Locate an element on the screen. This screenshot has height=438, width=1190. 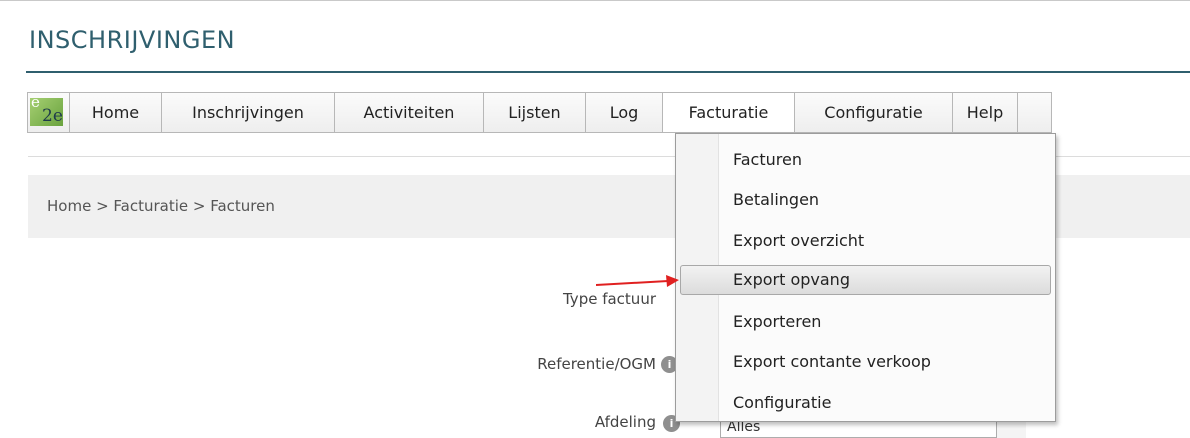
dropdown-item-configuratie: Configuratie is located at coordinates (865, 403).